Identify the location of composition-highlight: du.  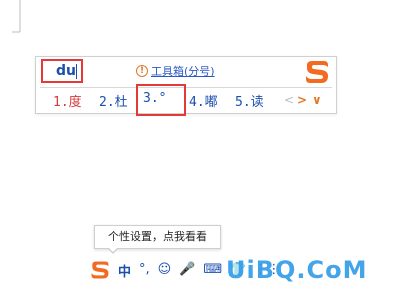
(62, 71).